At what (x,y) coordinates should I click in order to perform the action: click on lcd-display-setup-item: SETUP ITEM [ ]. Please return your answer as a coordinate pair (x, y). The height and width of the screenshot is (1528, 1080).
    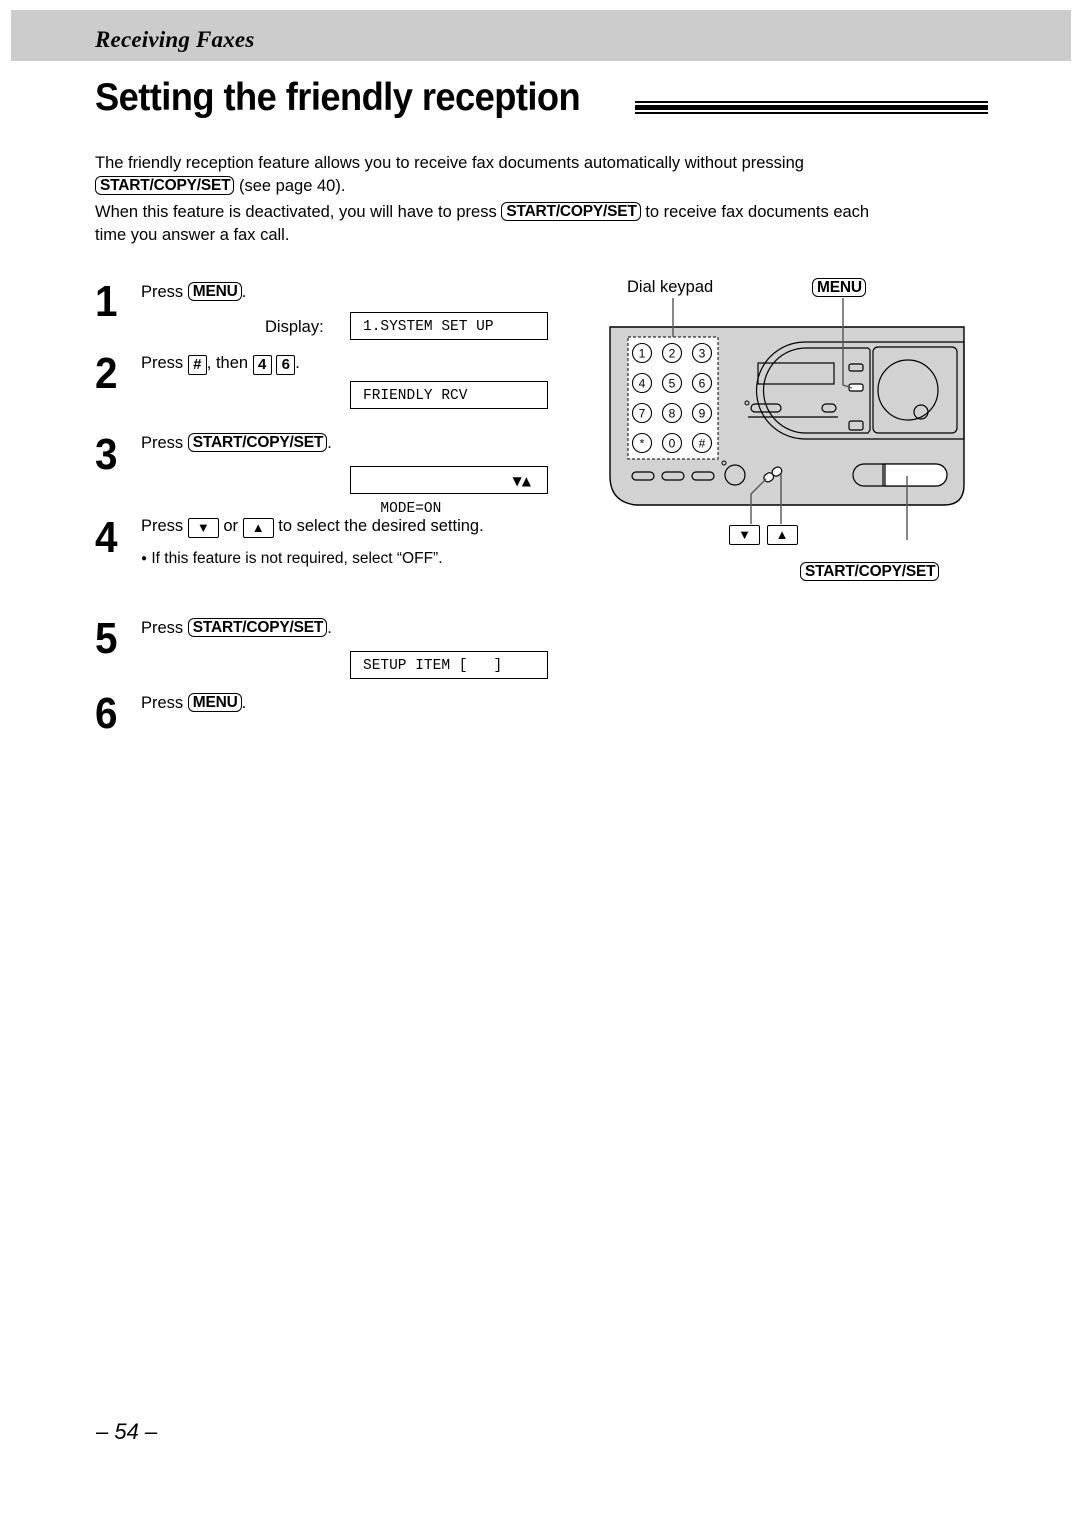
    Looking at the image, I should click on (449, 665).